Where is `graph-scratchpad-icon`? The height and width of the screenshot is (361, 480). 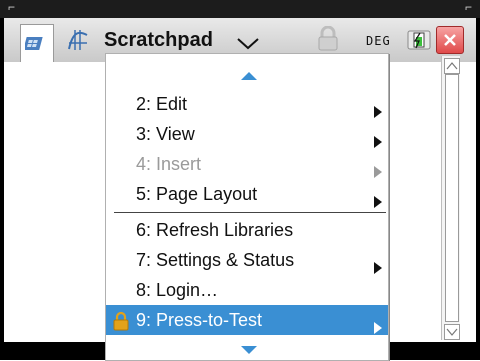
graph-scratchpad-icon is located at coordinates (78, 40).